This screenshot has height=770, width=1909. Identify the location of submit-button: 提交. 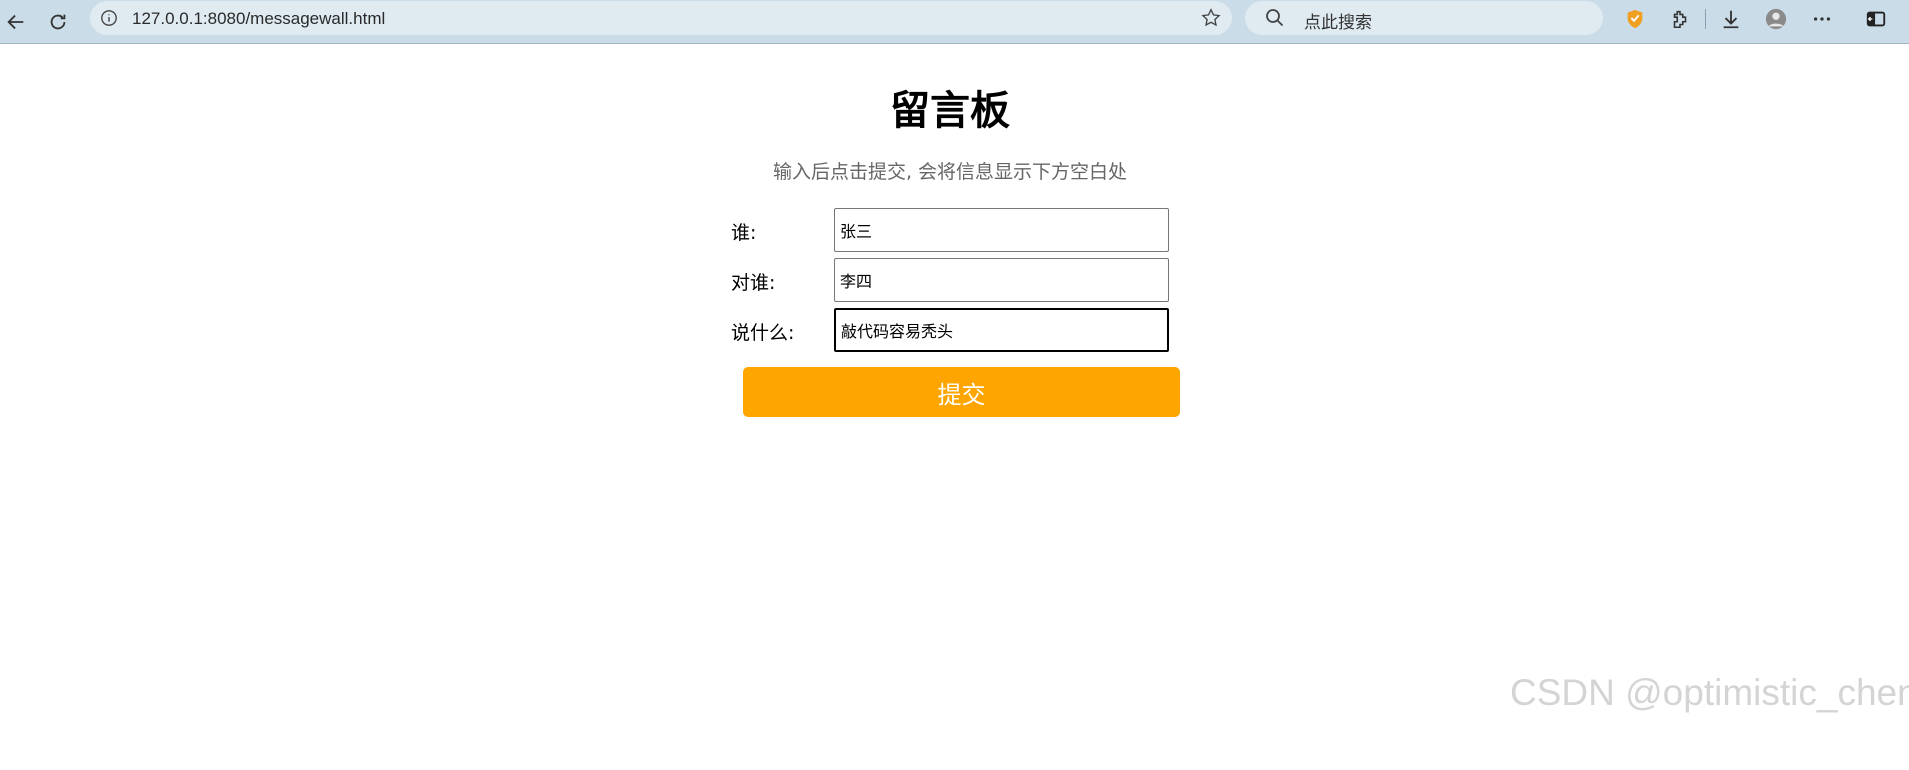
(961, 392).